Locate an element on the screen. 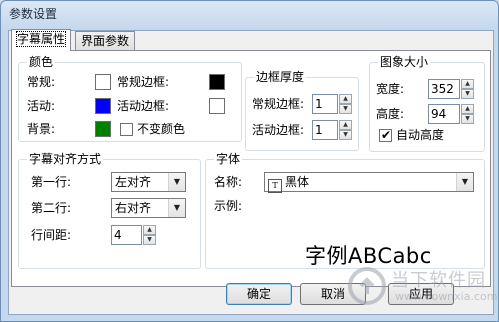 Image resolution: width=499 pixels, height=322 pixels. line-spacing-spinner: ▲ ▼ is located at coordinates (149, 235).